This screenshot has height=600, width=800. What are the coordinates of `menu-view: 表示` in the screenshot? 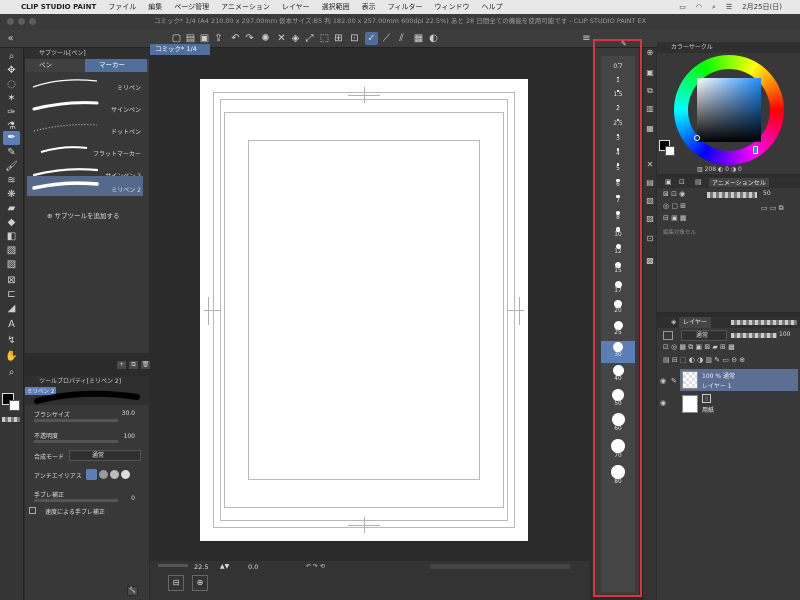 It's located at (369, 7).